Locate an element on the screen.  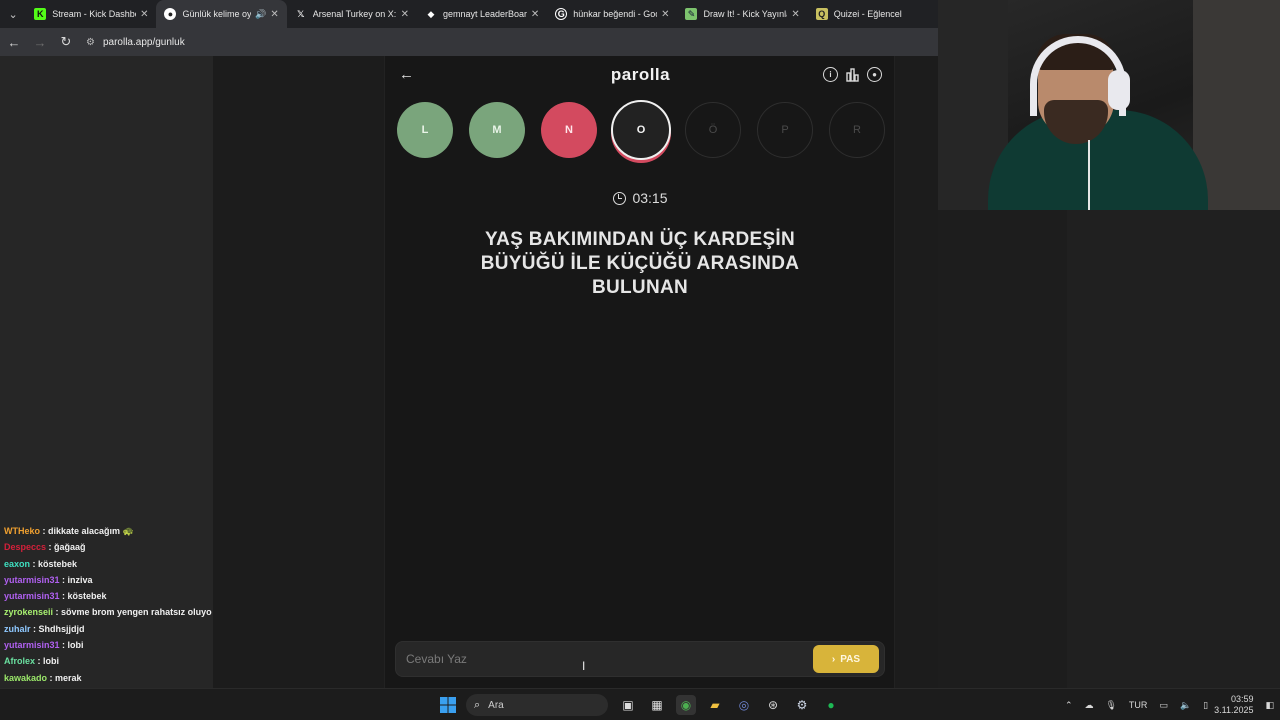
headset-earcup is located at coordinates (1119, 90).